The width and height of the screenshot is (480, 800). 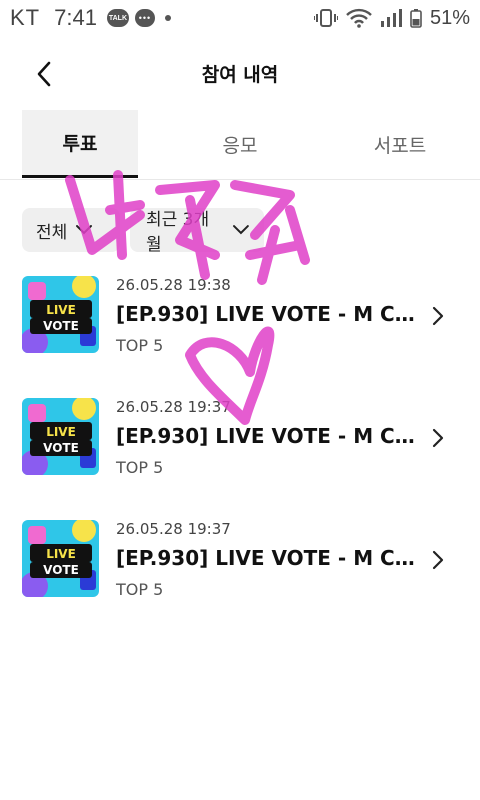 I want to click on notification-icons: TALK •••, so click(x=138, y=18).